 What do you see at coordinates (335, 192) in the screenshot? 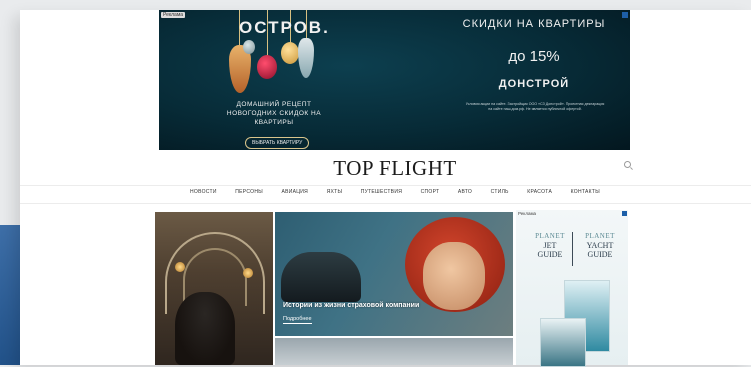
I see `nav-item-yachts: ЯХТЫ` at bounding box center [335, 192].